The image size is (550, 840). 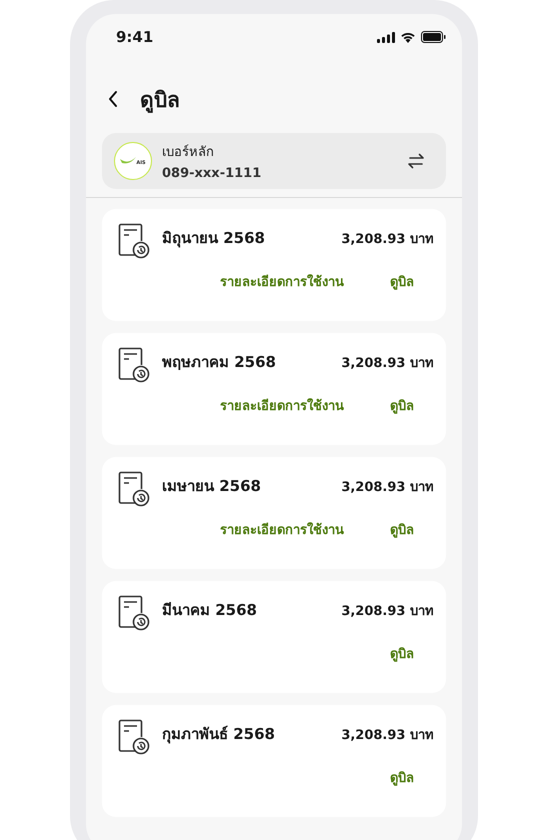 What do you see at coordinates (210, 610) in the screenshot?
I see `bill-month: มีนาคม 2568` at bounding box center [210, 610].